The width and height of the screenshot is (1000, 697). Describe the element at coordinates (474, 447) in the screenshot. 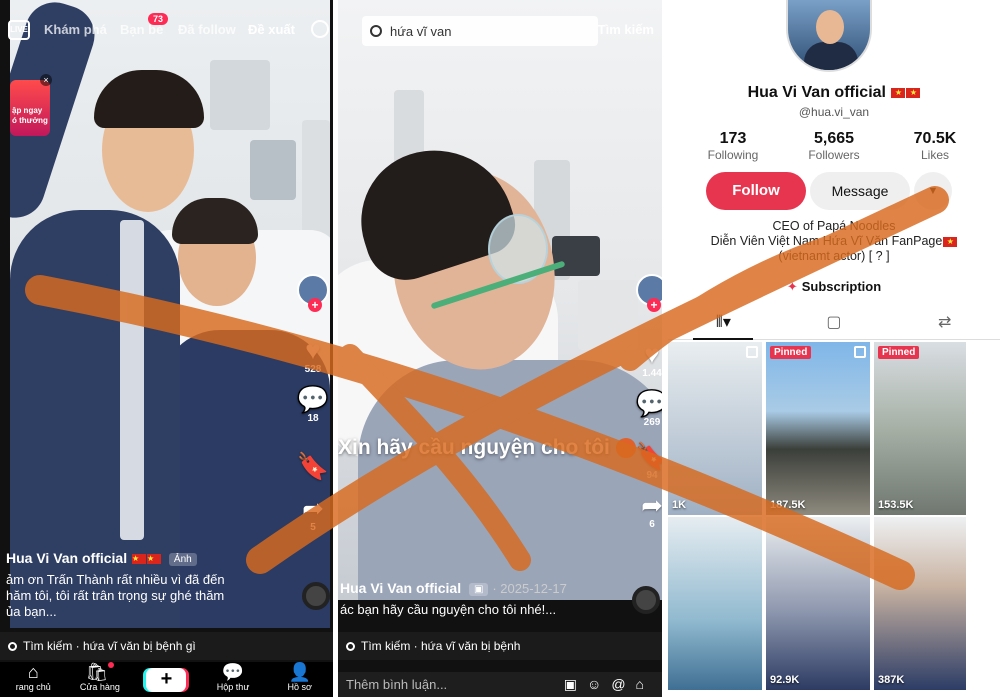

I see `overlay-text-label: Xin hãy cầu nguyện cho tôi` at that location.